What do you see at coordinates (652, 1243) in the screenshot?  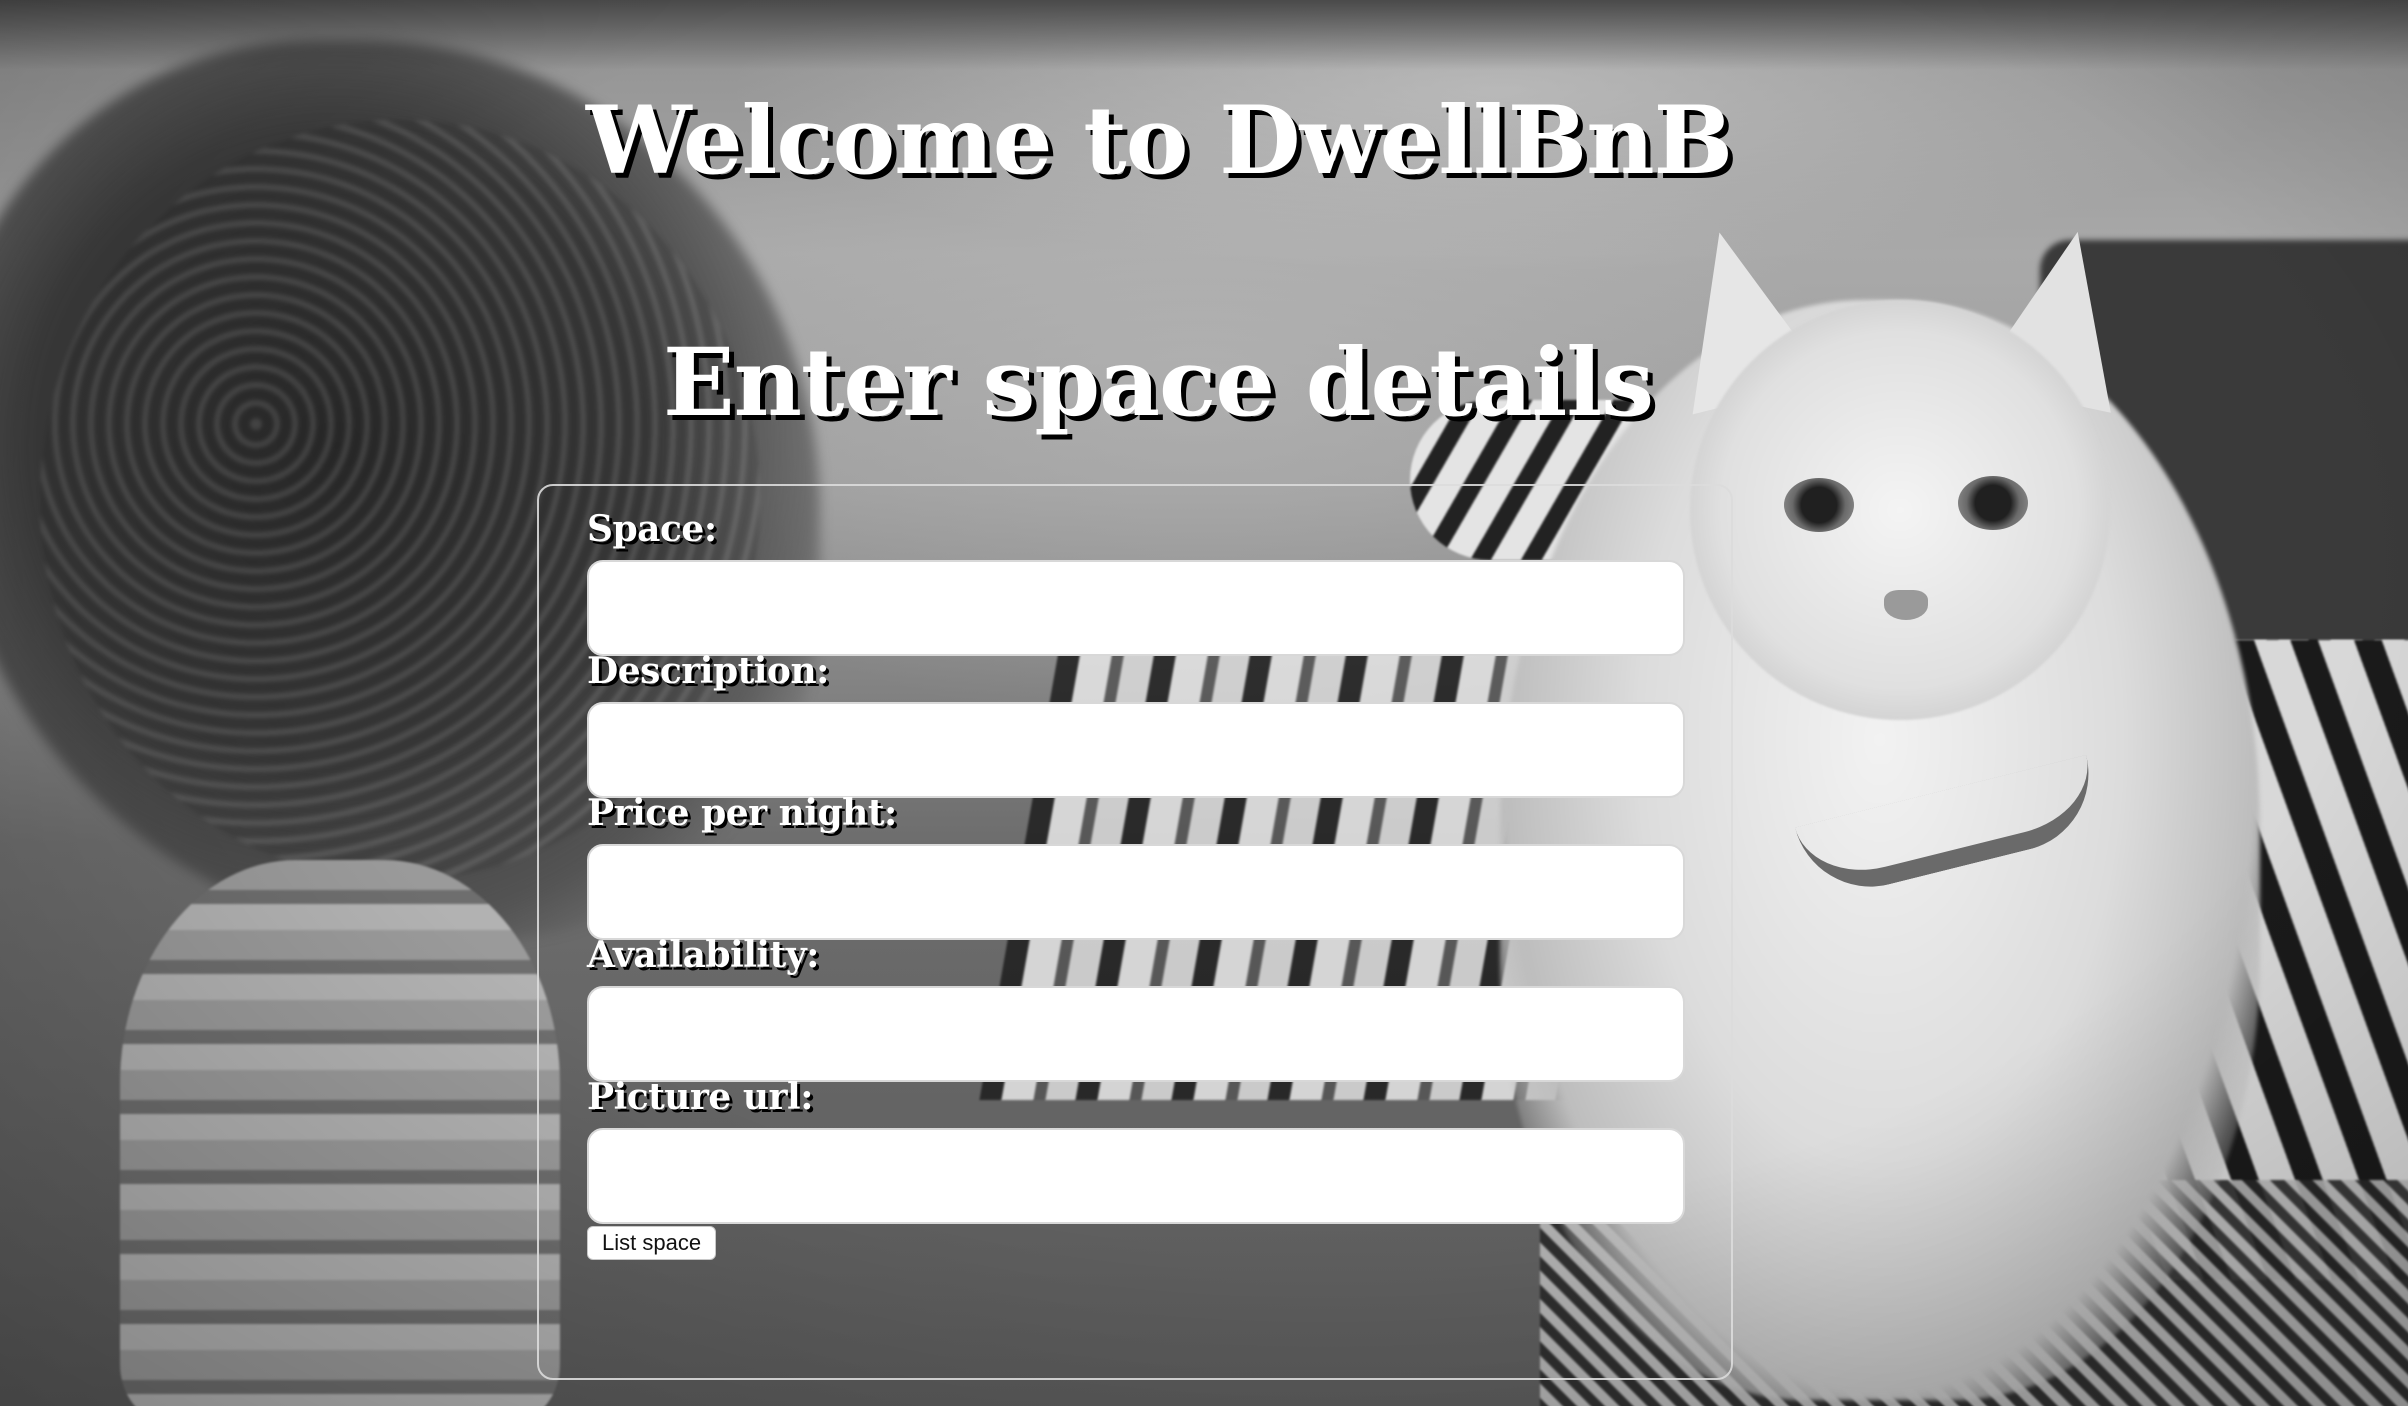 I see `list-space-button: List space` at bounding box center [652, 1243].